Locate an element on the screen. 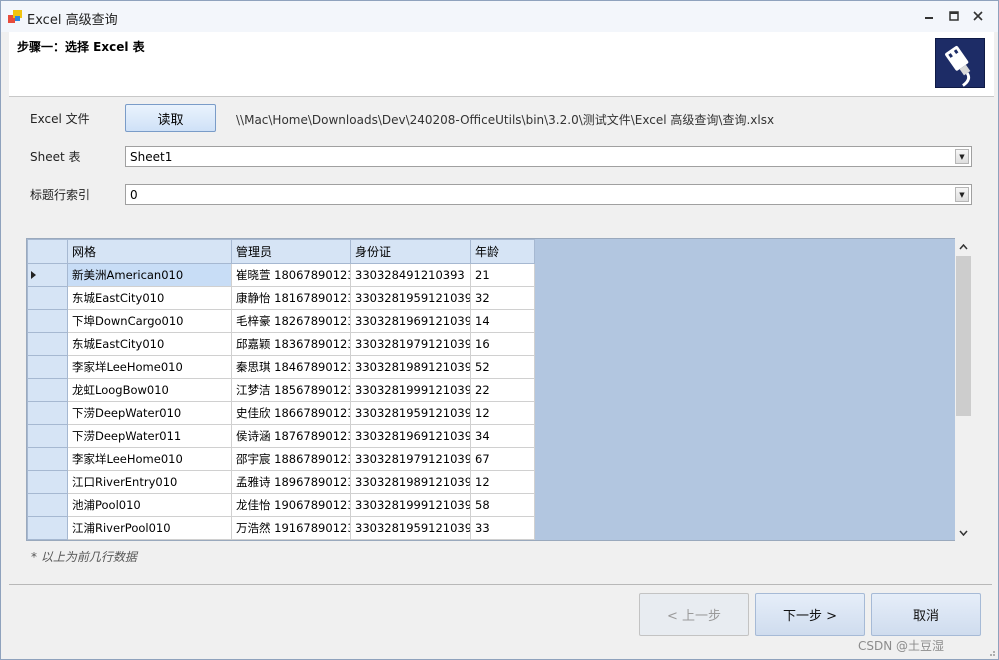 The image size is (999, 660). table-cell: 52 is located at coordinates (502, 367).